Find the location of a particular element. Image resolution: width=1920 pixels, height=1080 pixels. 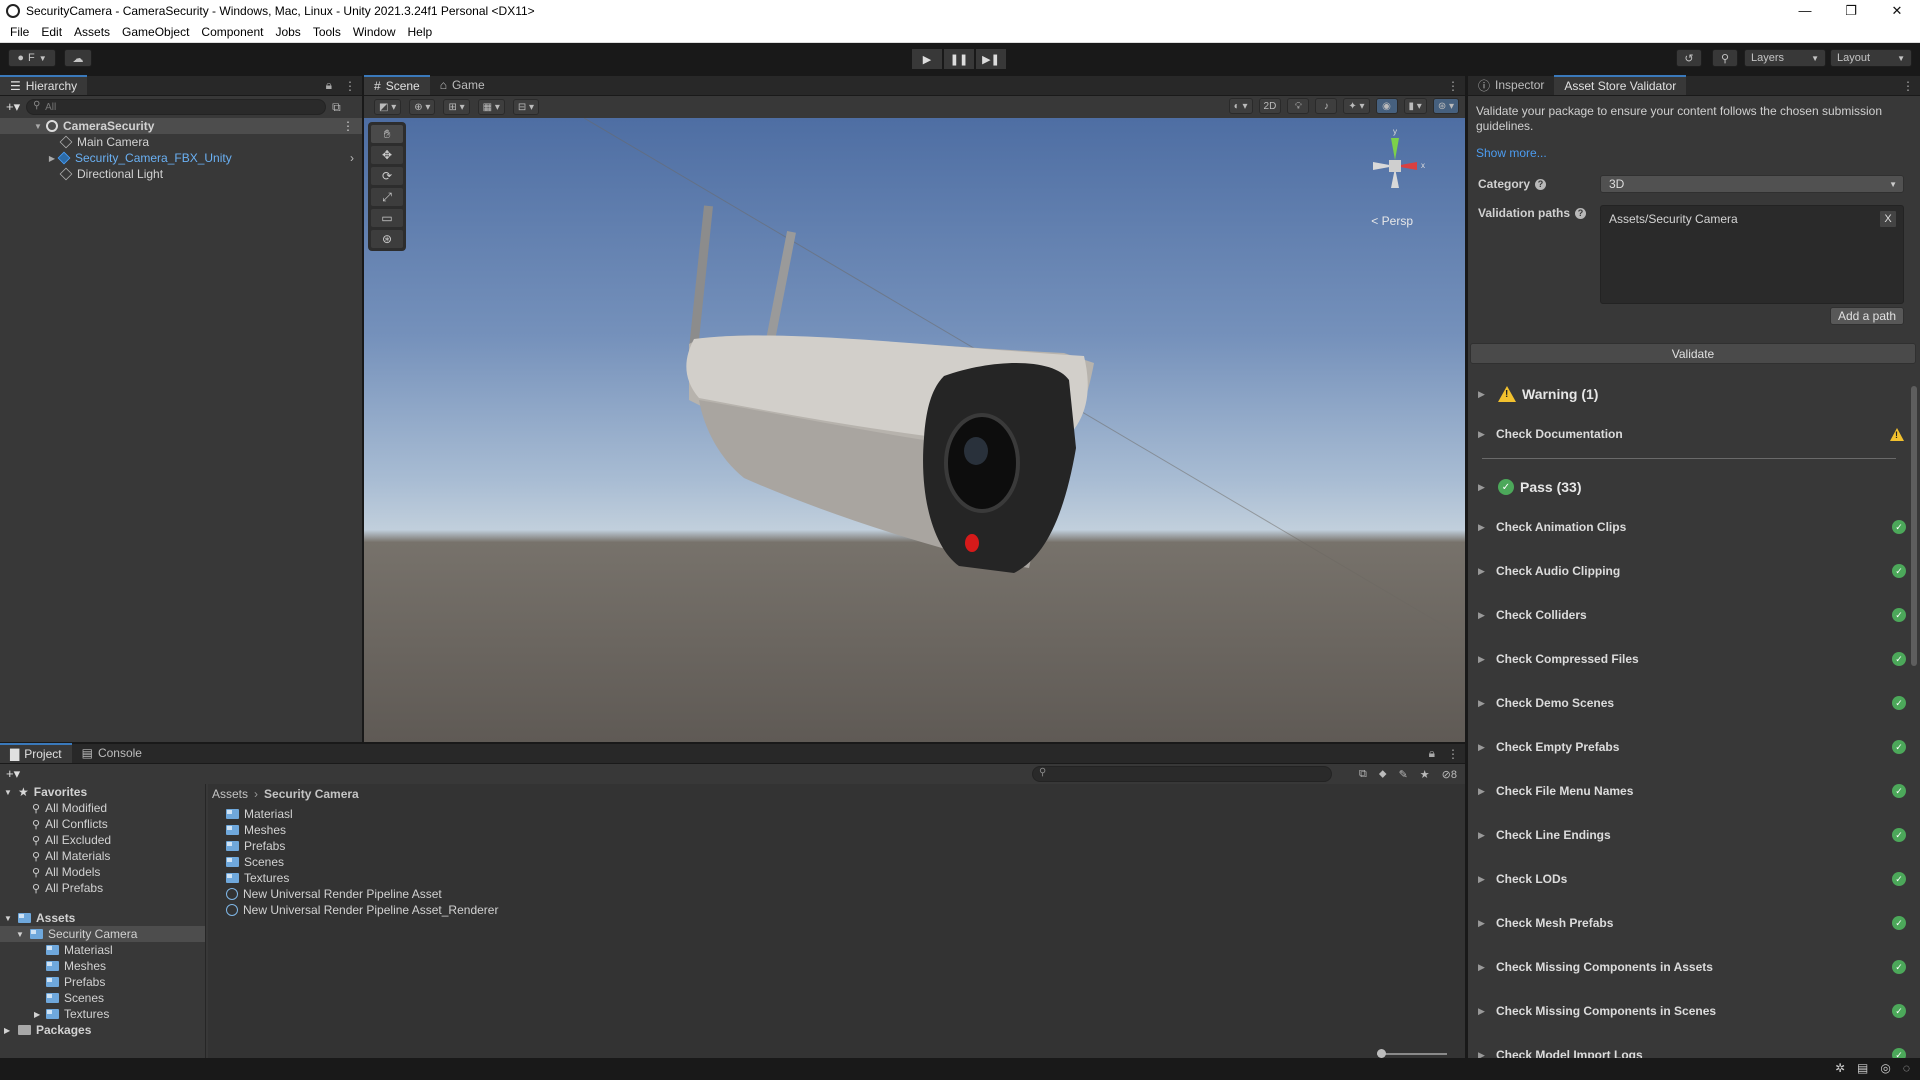

cache-server-icon: ▤ is located at coordinates (1862, 1068).